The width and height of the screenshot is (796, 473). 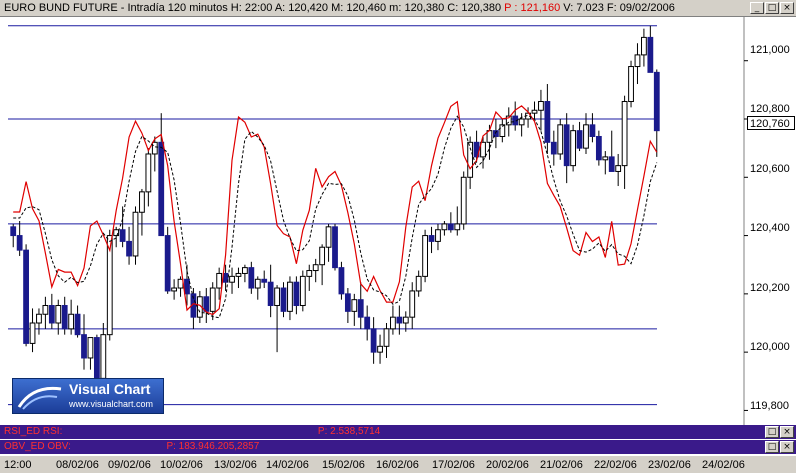 What do you see at coordinates (111, 404) in the screenshot?
I see `logo-url: www.visualchart.com` at bounding box center [111, 404].